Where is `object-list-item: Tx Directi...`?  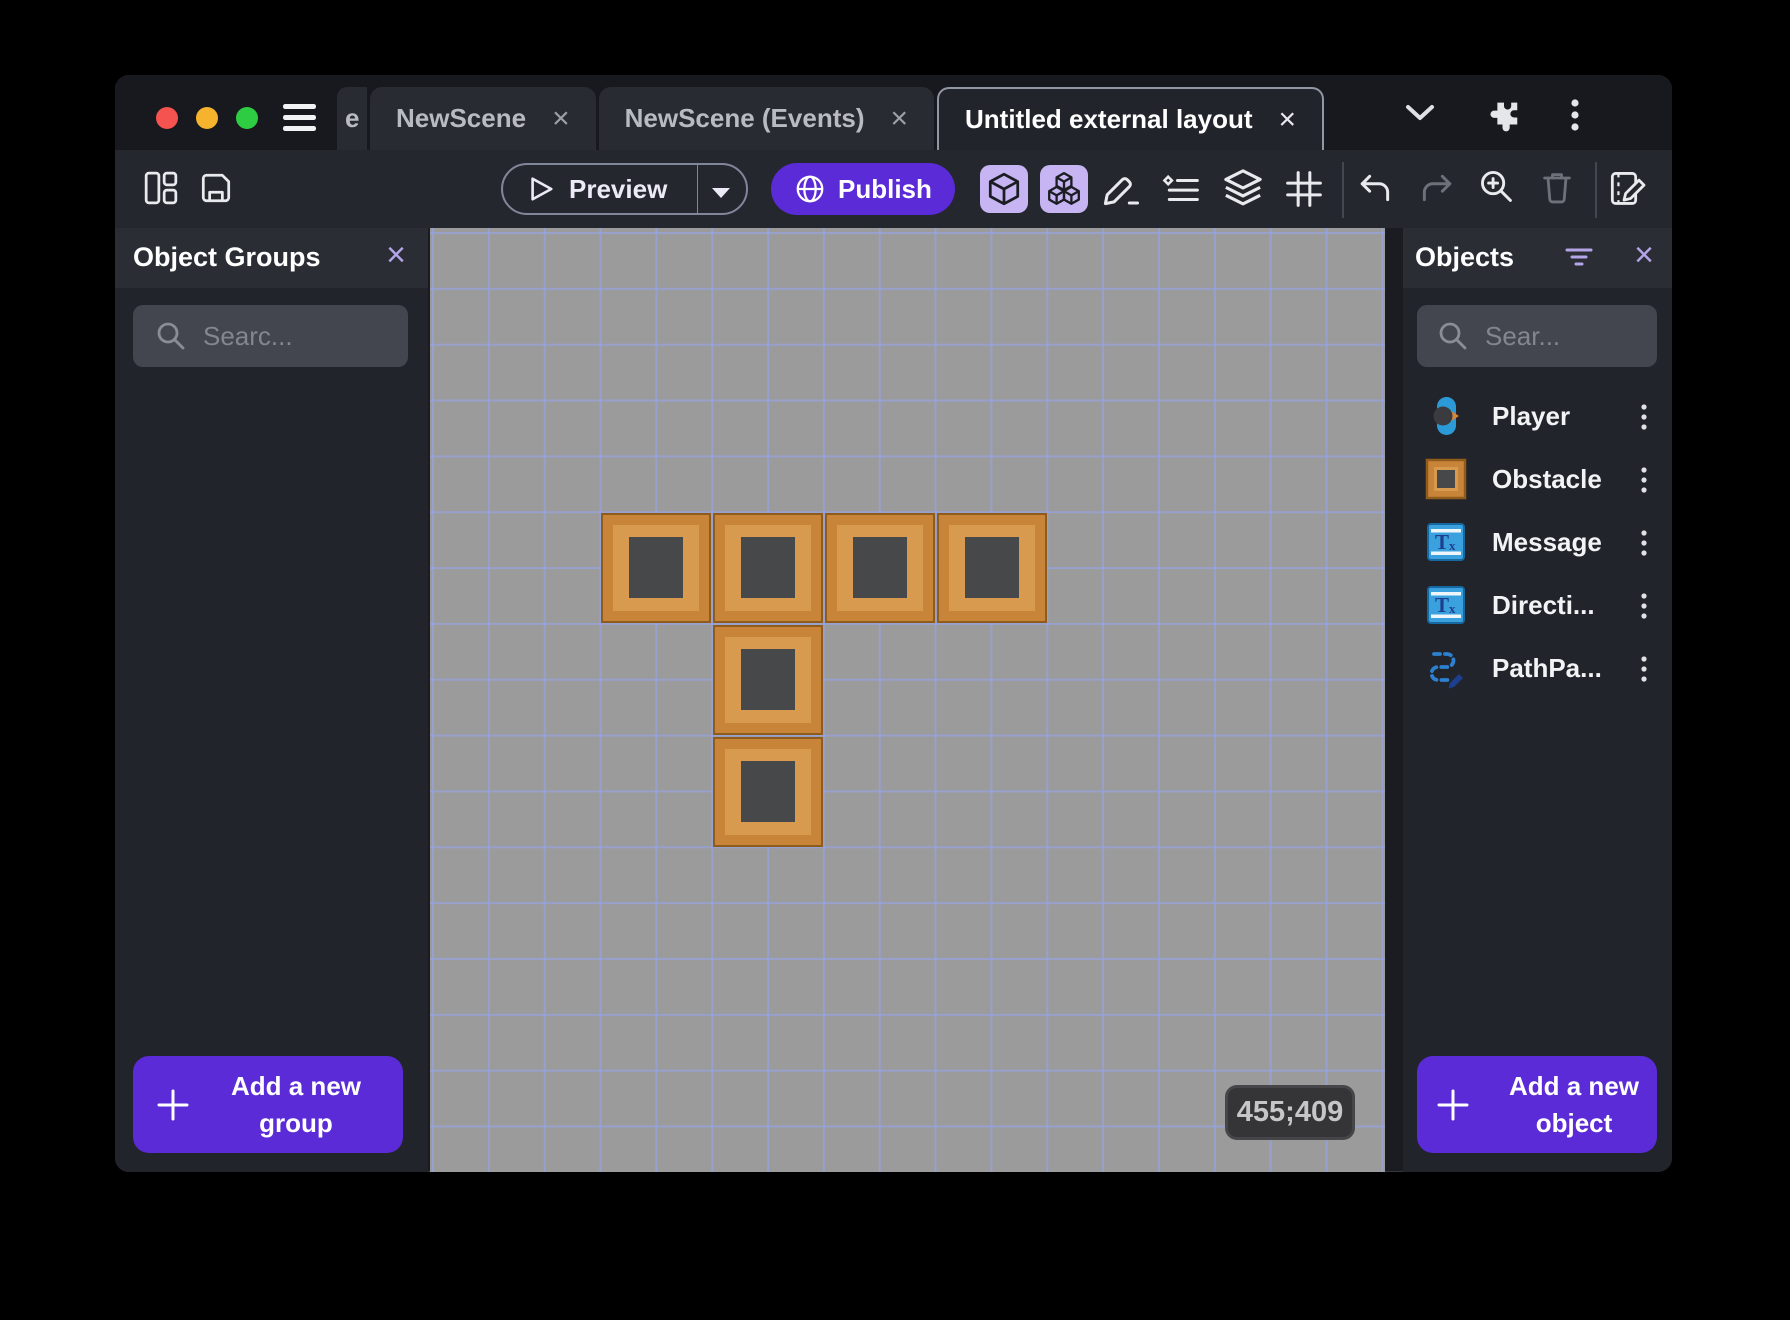 object-list-item: Tx Directi... is located at coordinates (1537, 605).